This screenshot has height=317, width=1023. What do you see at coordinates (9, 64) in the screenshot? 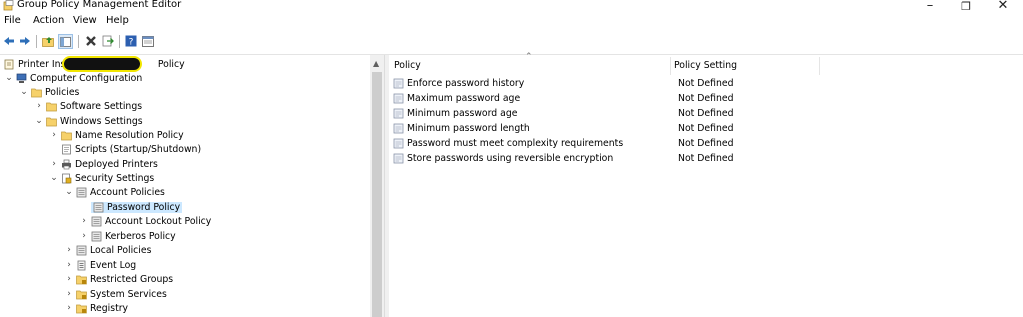
I see `gpo-scroll-icon` at bounding box center [9, 64].